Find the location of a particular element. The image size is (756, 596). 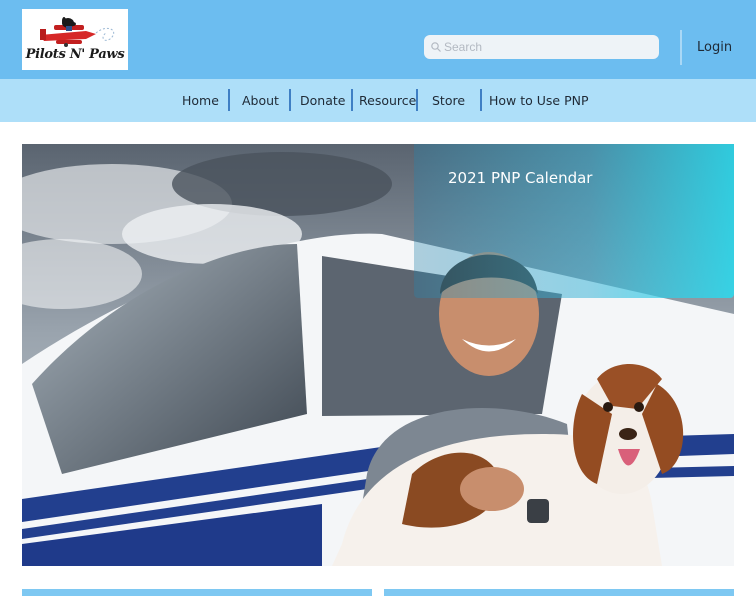

nav-item-how-to-use: How to Use PNP is located at coordinates (539, 100).